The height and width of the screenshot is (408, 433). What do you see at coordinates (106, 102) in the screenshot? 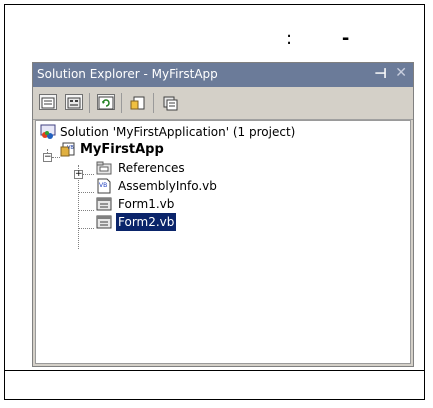
I see `refresh-icon` at bounding box center [106, 102].